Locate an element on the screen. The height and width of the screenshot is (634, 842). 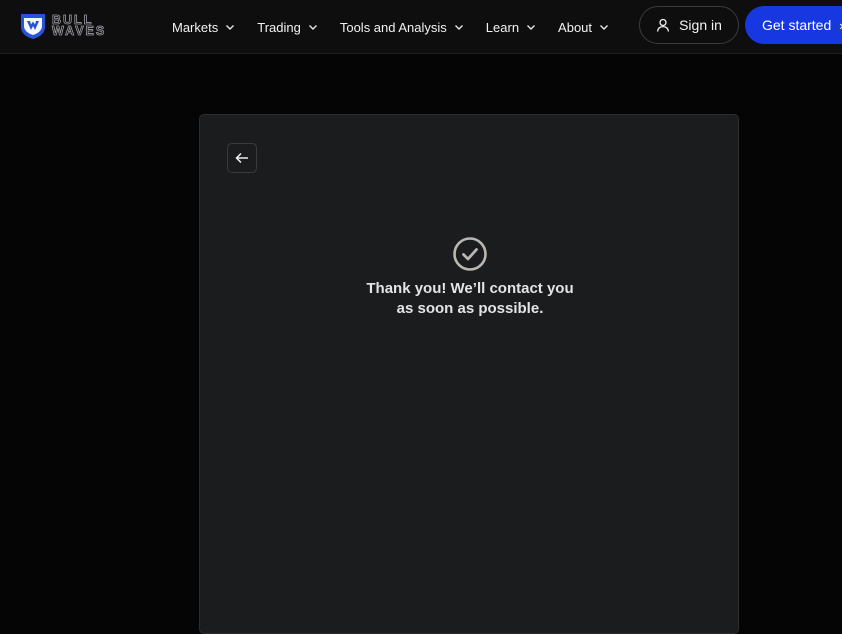
nav-item-about: About is located at coordinates (583, 27).